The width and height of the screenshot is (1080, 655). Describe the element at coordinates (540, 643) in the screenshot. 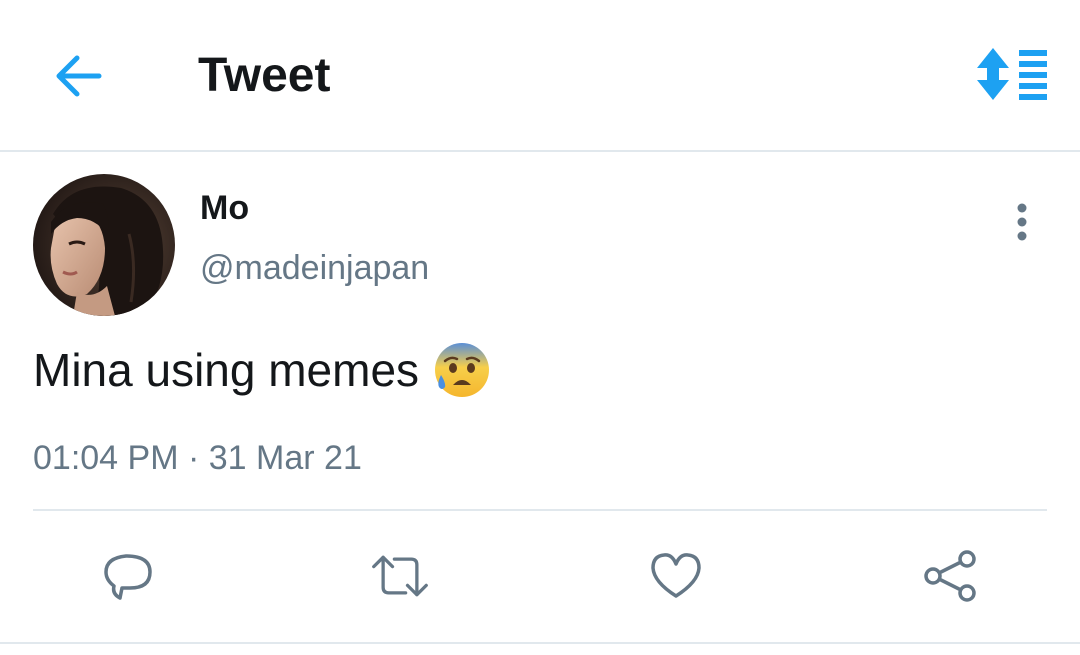

I see `bottom-divider` at that location.